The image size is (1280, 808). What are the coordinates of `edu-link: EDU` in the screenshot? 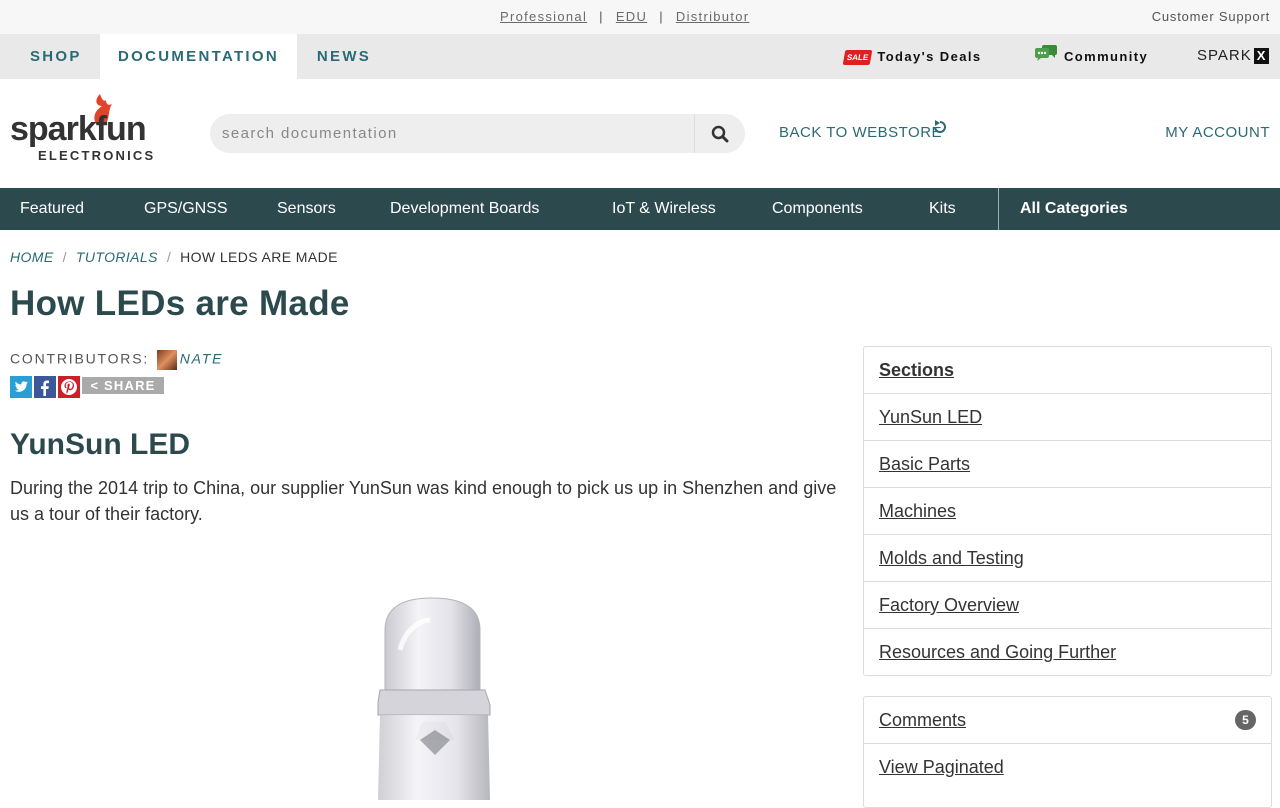 It's located at (631, 16).